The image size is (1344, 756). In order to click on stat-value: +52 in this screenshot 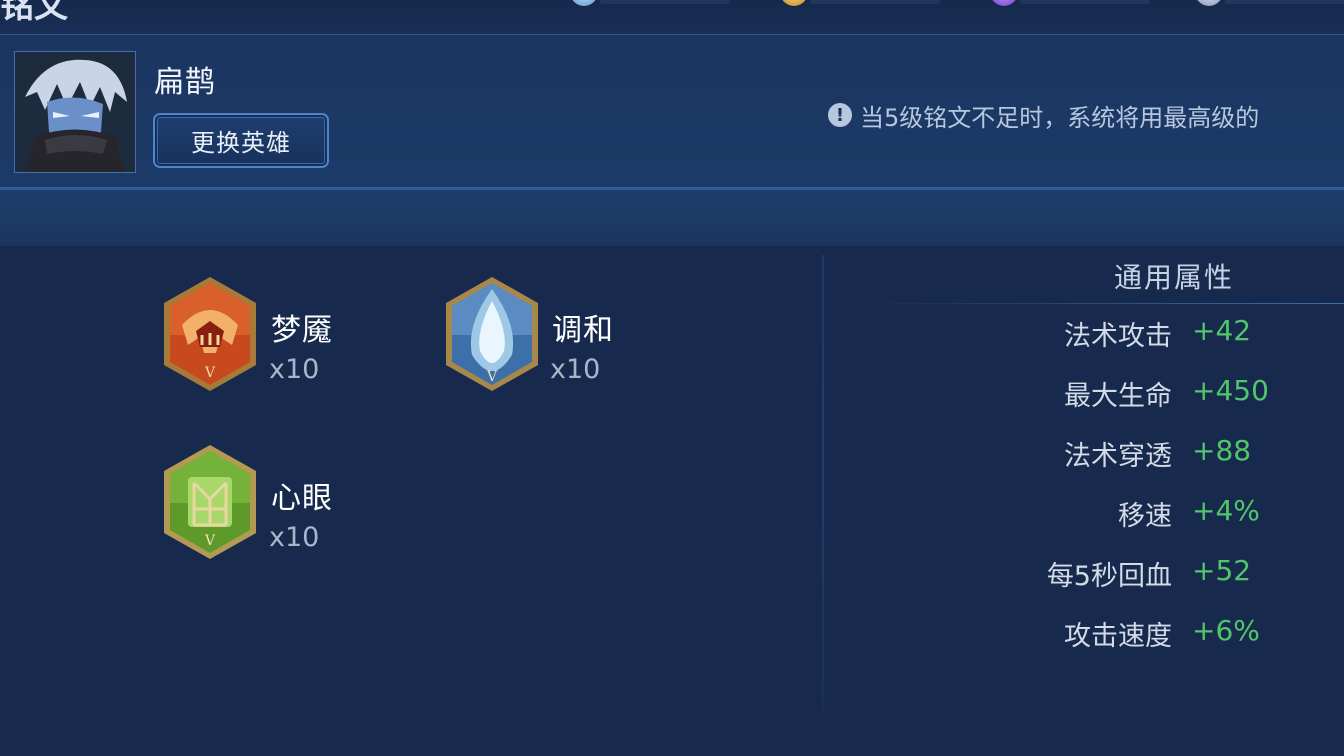, I will do `click(1222, 570)`.